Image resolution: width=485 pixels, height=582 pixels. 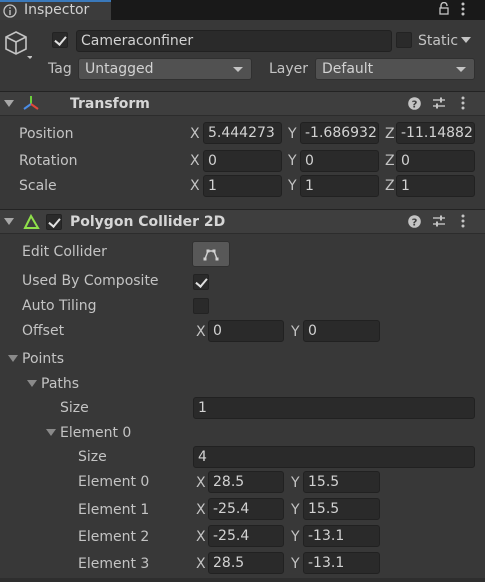 I want to click on scale-z-field: 1, so click(x=435, y=186).